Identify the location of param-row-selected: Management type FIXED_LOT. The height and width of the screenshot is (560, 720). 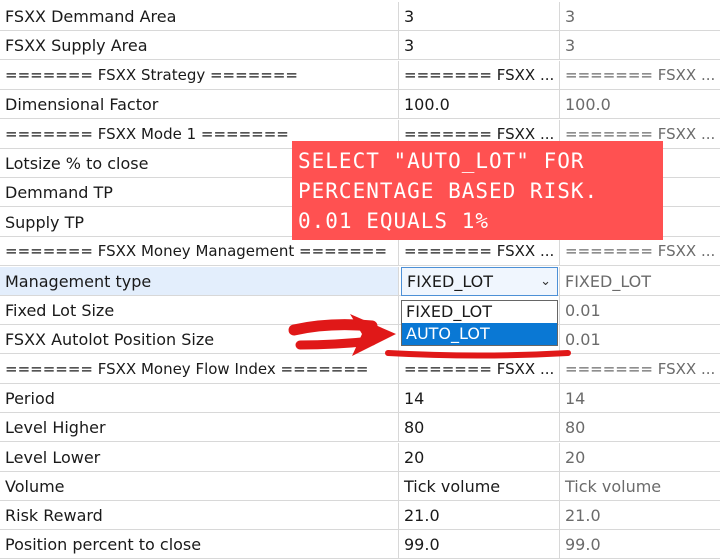
(360, 281).